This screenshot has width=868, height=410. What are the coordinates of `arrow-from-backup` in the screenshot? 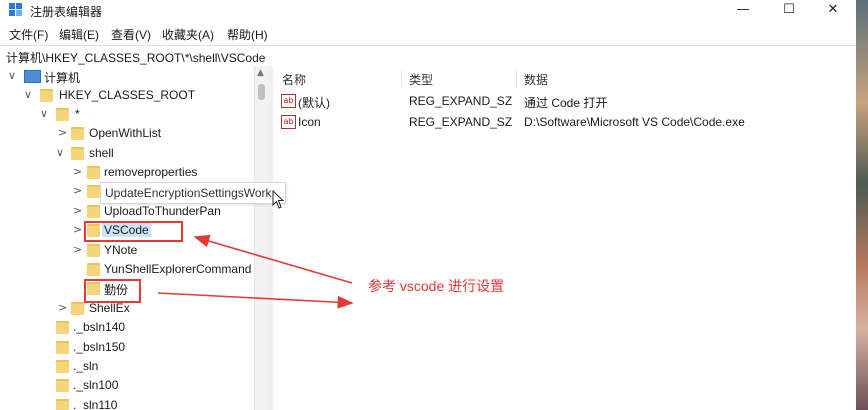 It's located at (255, 300).